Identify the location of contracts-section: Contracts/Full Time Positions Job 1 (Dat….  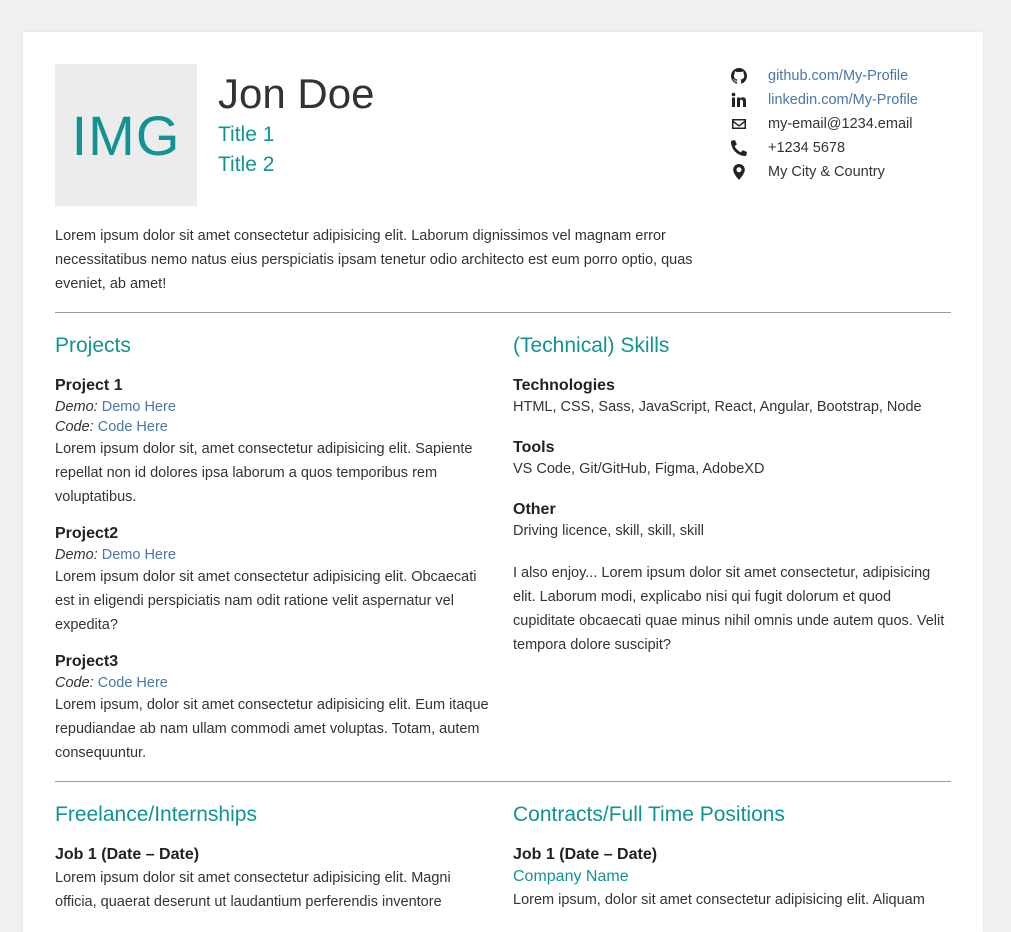
(732, 848).